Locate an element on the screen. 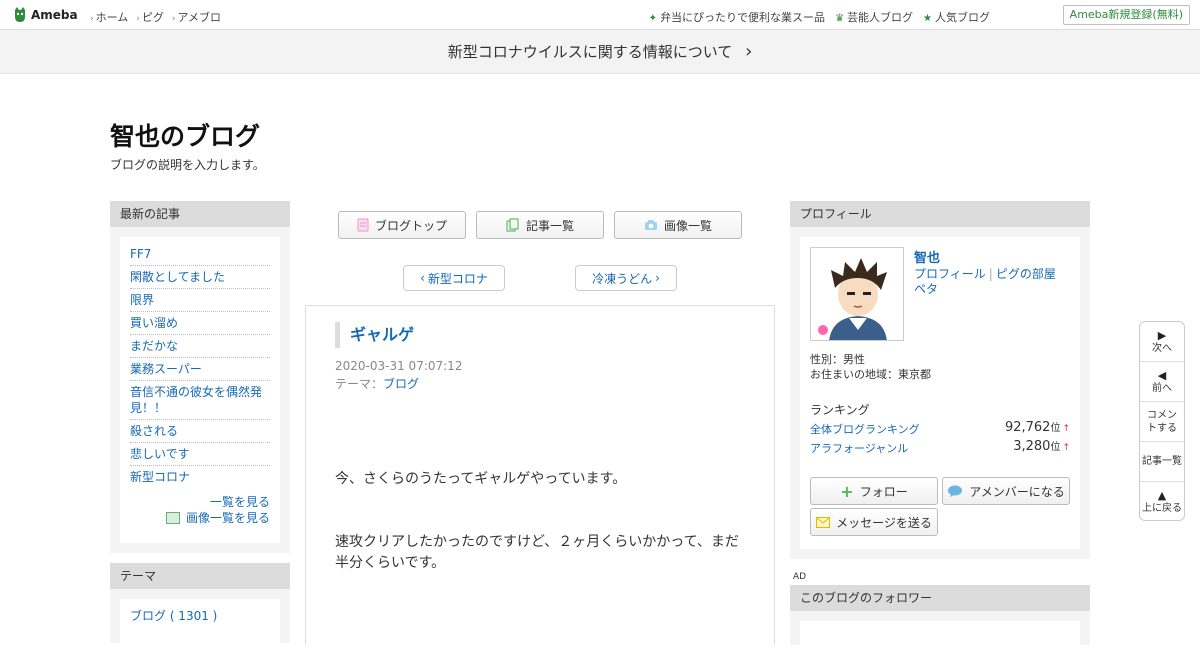 This screenshot has width=1200, height=659. profile-name: 智也 is located at coordinates (927, 256).